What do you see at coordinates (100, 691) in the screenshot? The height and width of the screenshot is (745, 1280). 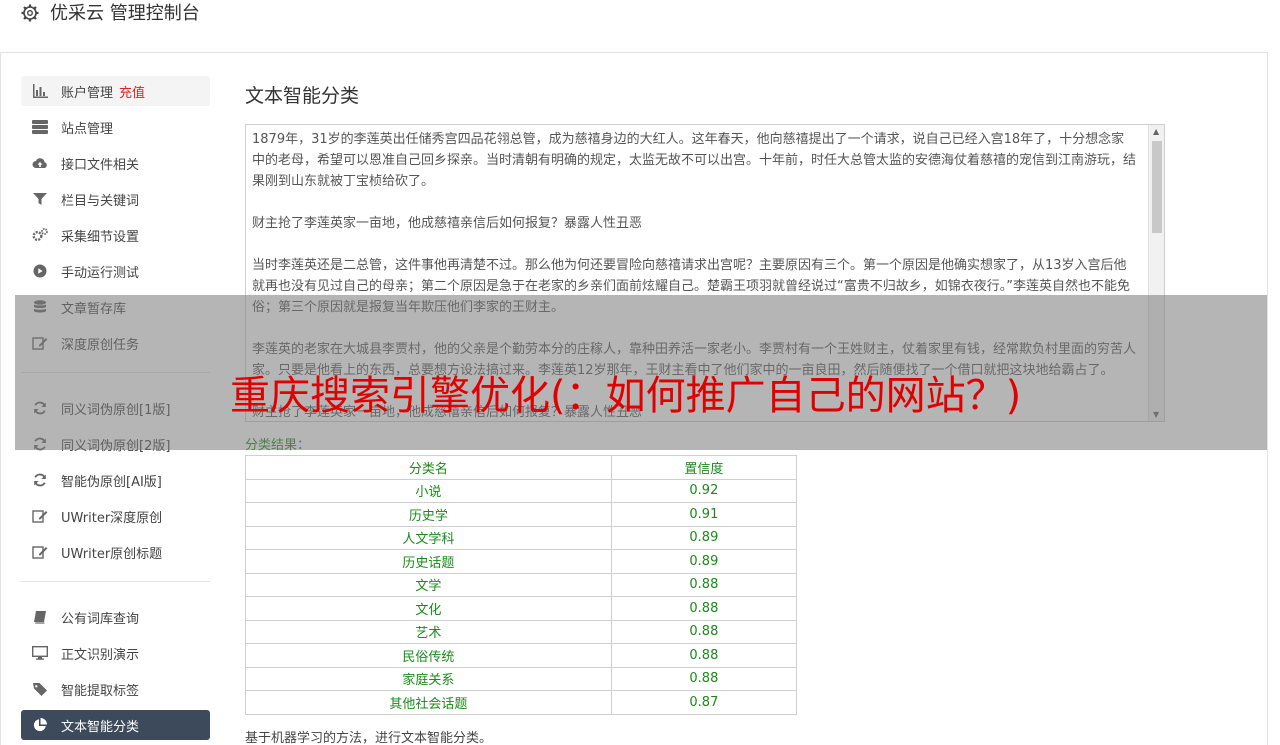 I see `sidebar-item-label: 智能提取标签` at bounding box center [100, 691].